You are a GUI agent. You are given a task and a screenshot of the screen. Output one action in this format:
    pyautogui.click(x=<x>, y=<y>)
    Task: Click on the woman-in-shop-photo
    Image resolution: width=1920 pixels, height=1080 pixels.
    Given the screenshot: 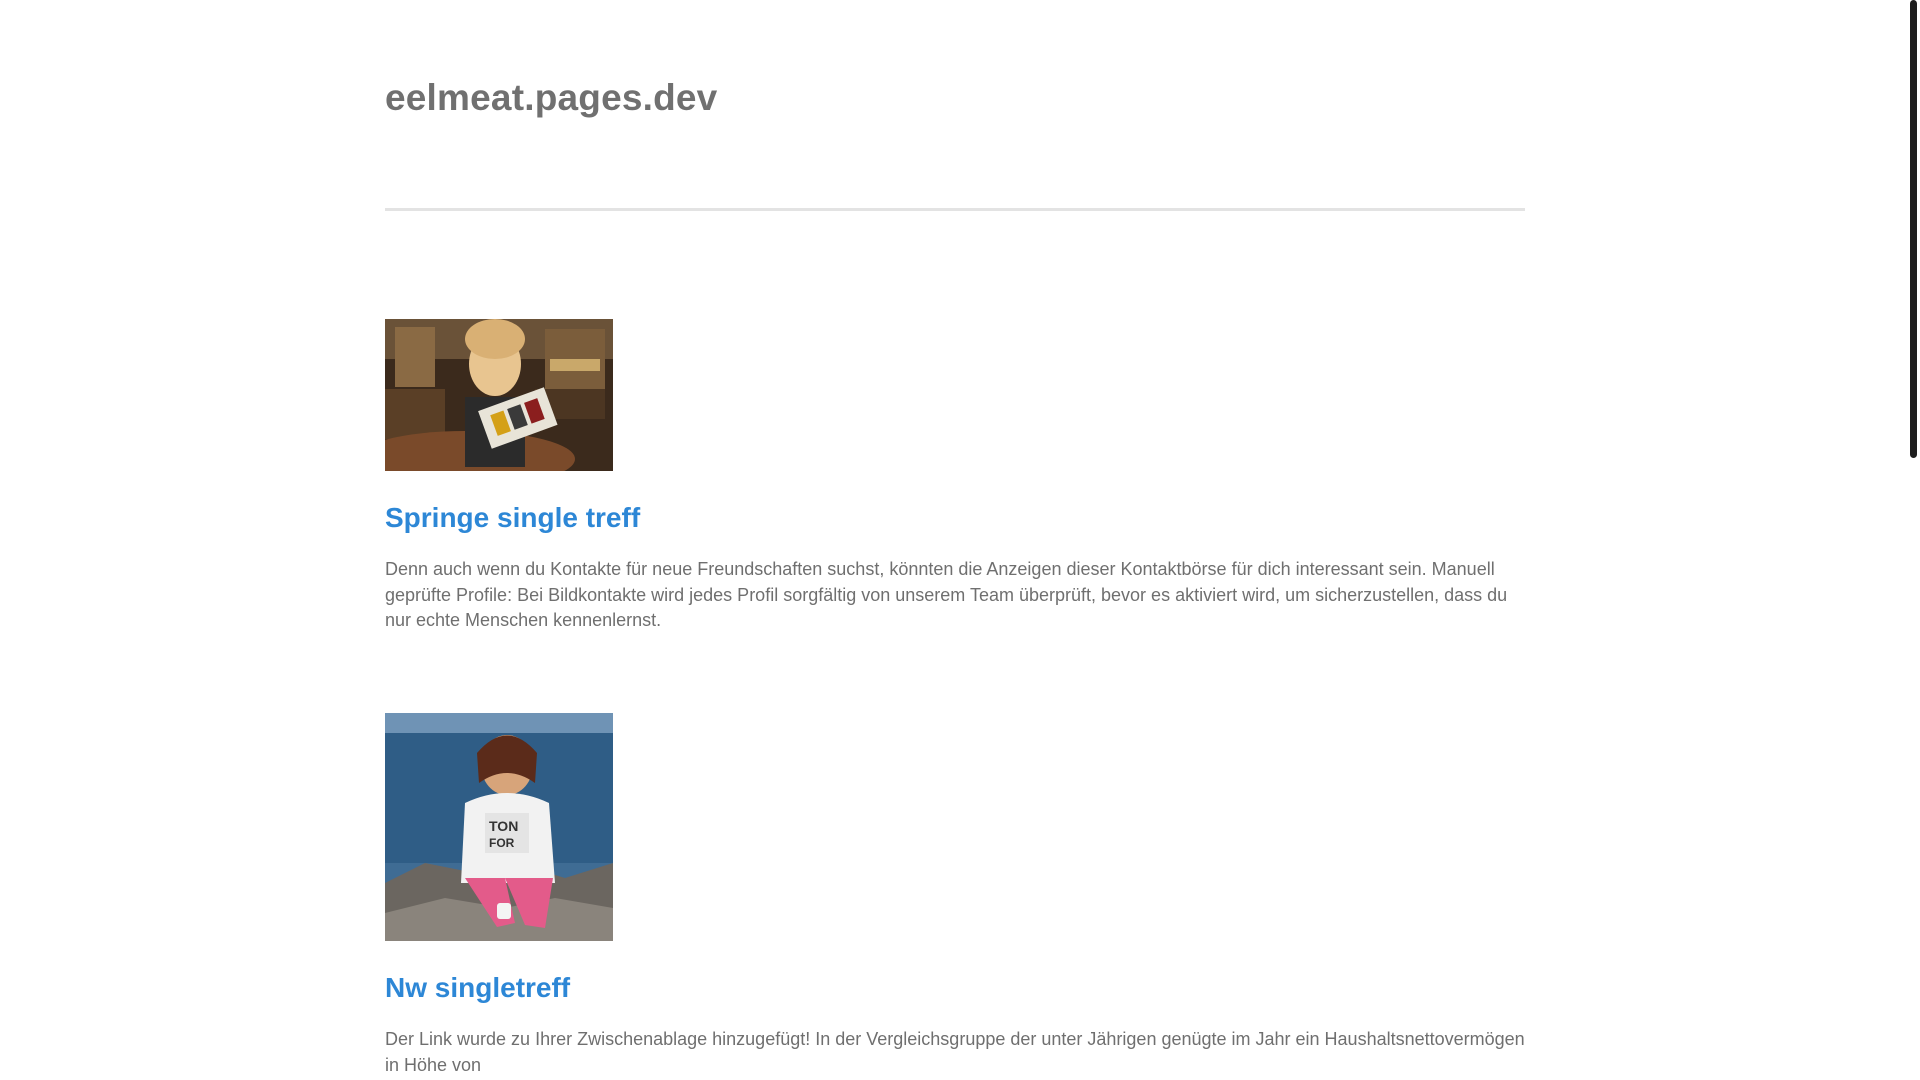 What is the action you would take?
    pyautogui.click(x=499, y=395)
    